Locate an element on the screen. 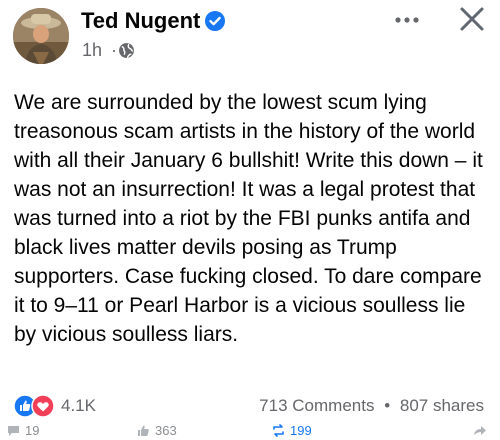  thumbs-up-icon is located at coordinates (143, 430).